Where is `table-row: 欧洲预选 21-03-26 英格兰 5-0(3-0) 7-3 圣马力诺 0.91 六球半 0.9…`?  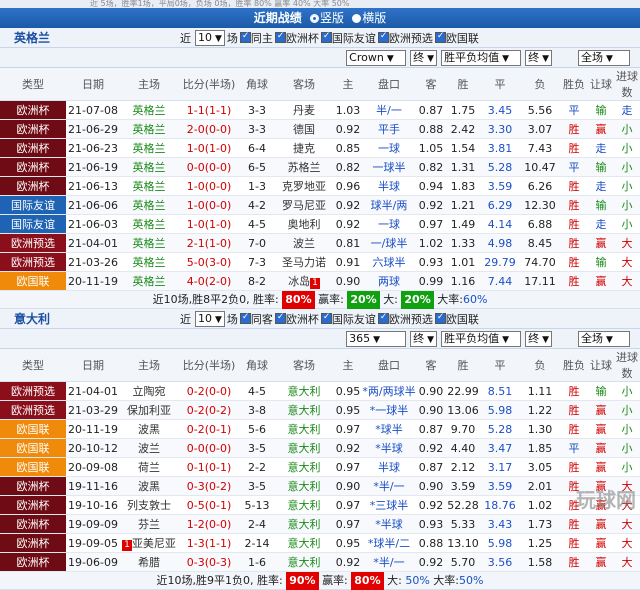
table-row: 欧洲预选 21-03-26 英格兰 5-0(3-0) 7-3 圣马力诺 0.91 六球半 0.9… is located at coordinates (320, 262).